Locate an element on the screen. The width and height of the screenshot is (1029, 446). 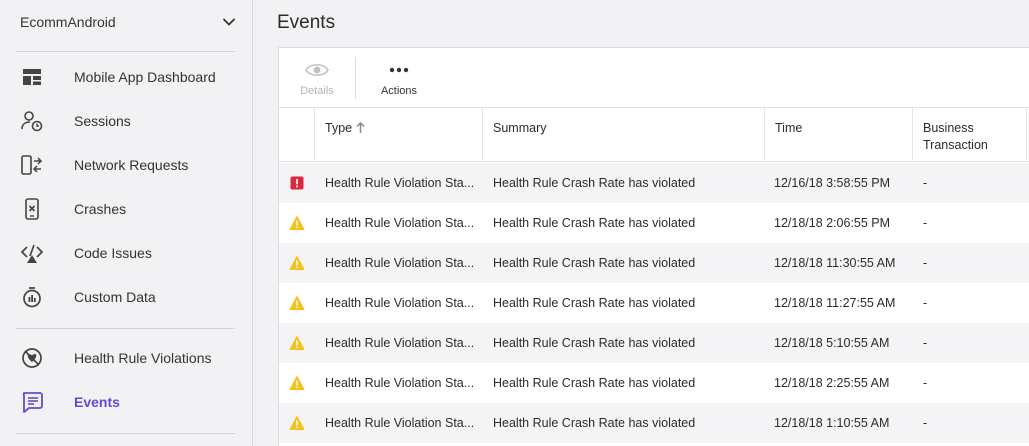
toolbar: Details Actions is located at coordinates (654, 78).